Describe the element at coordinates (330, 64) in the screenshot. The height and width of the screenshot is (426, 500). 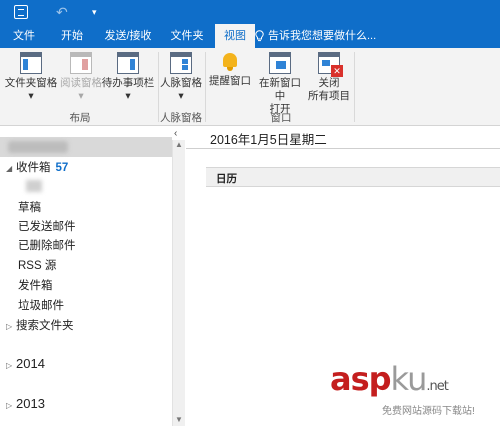
I see `close-all-icon` at that location.